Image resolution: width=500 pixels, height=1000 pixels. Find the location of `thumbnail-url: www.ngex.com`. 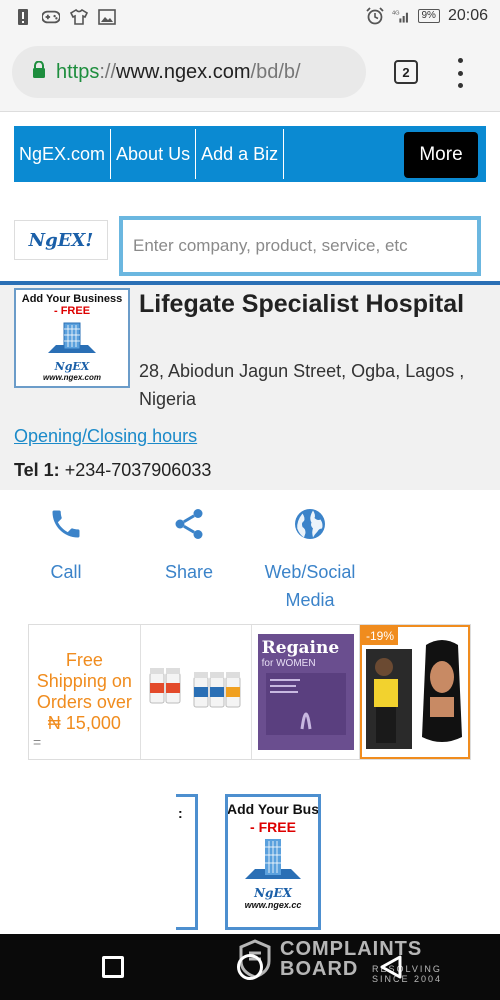

thumbnail-url: www.ngex.com is located at coordinates (72, 377).